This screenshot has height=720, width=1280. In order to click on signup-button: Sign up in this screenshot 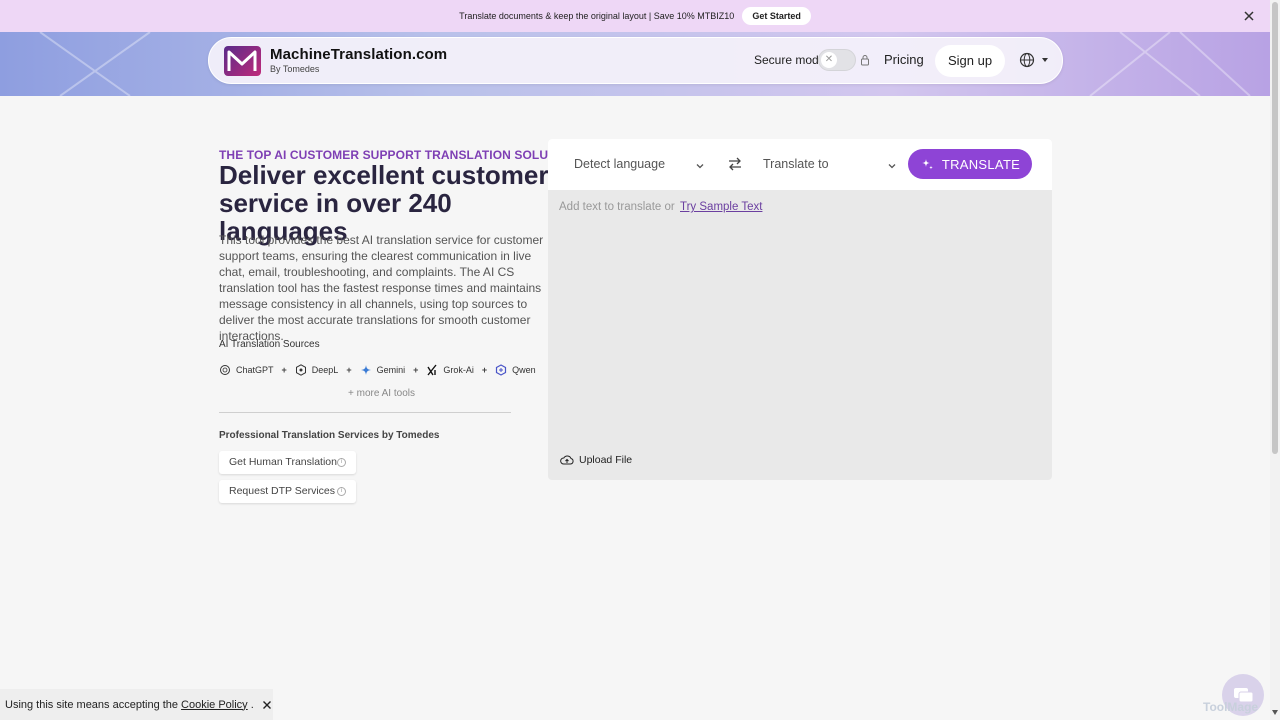, I will do `click(970, 61)`.